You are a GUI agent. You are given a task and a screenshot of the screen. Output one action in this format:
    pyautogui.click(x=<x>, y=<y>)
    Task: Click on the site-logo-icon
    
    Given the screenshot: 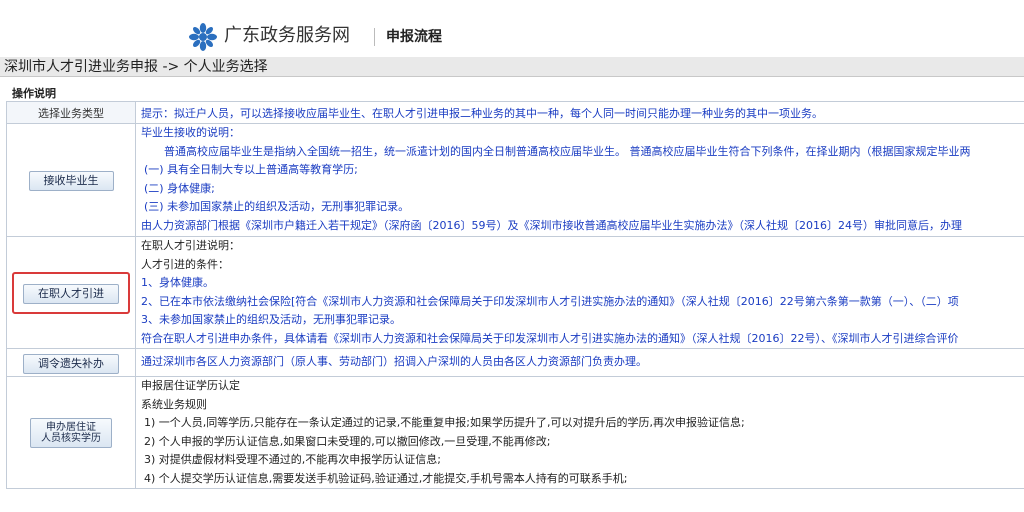 What is the action you would take?
    pyautogui.click(x=203, y=37)
    